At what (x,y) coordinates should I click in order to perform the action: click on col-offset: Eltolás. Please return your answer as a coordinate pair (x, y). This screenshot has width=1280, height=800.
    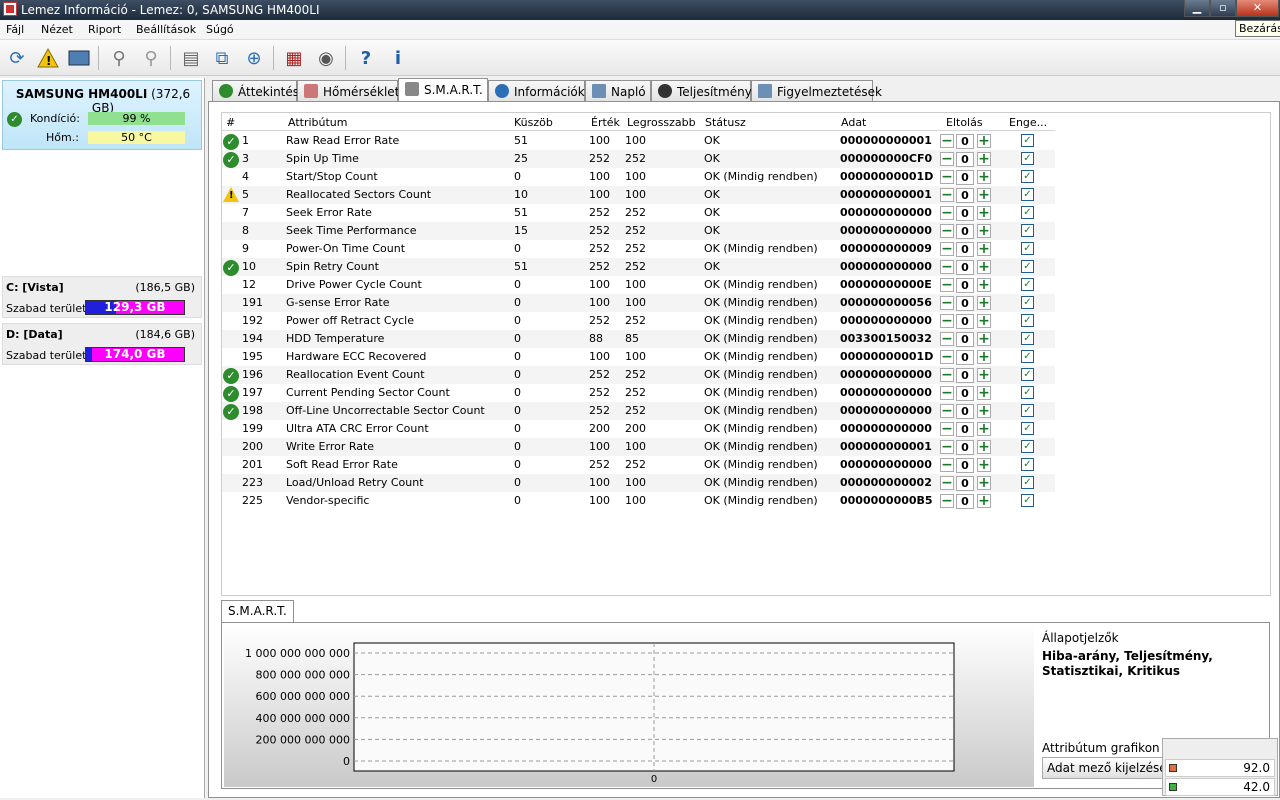
    Looking at the image, I should click on (964, 122).